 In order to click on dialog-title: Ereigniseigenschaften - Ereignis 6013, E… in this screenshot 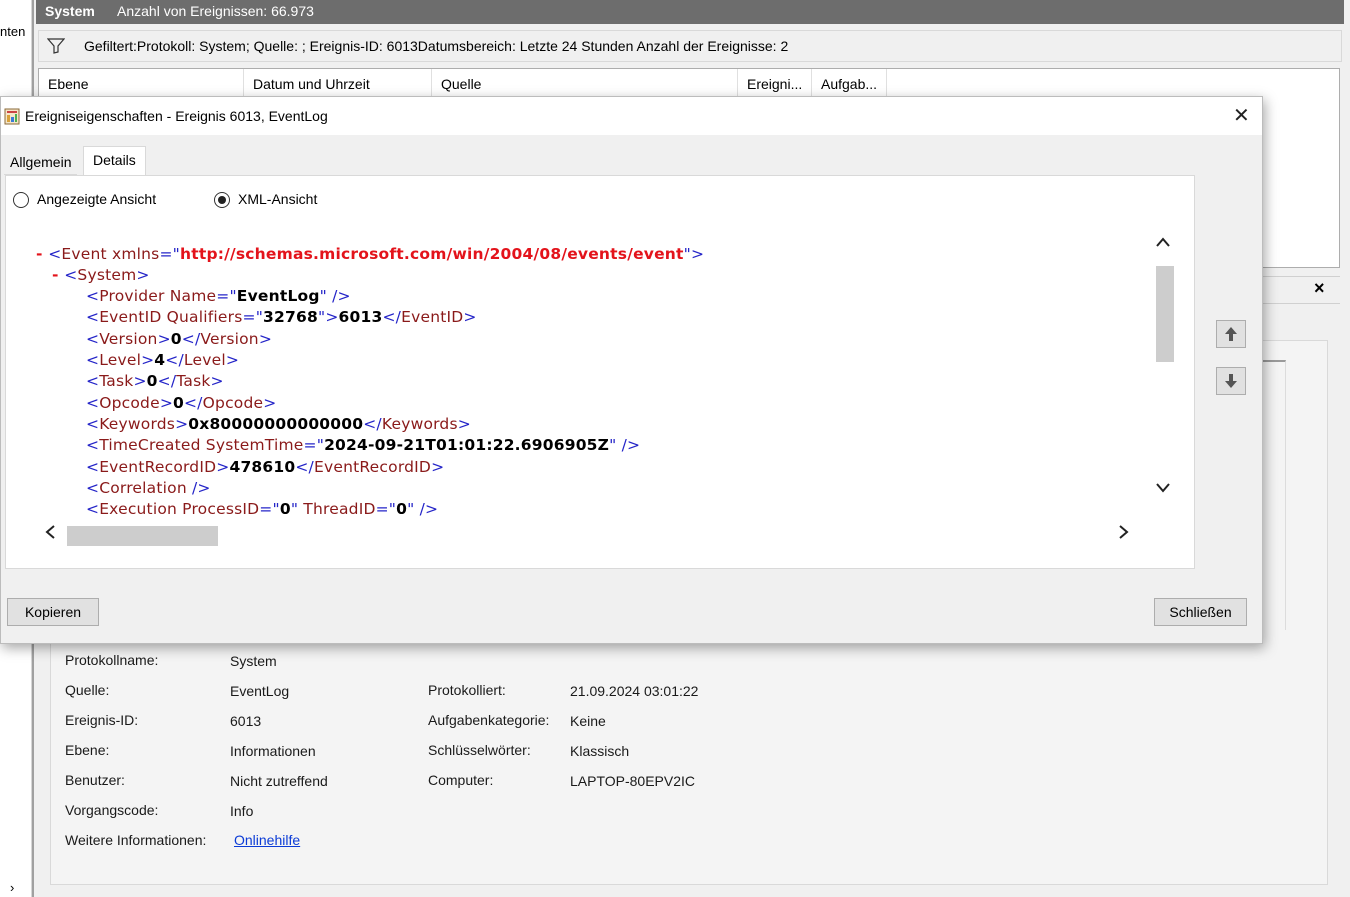, I will do `click(176, 116)`.